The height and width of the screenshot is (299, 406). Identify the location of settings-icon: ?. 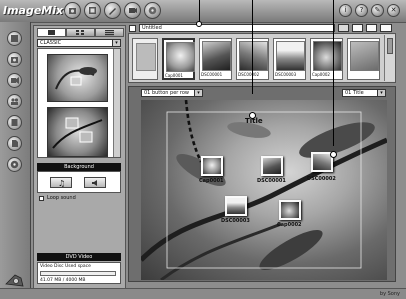
(361, 10).